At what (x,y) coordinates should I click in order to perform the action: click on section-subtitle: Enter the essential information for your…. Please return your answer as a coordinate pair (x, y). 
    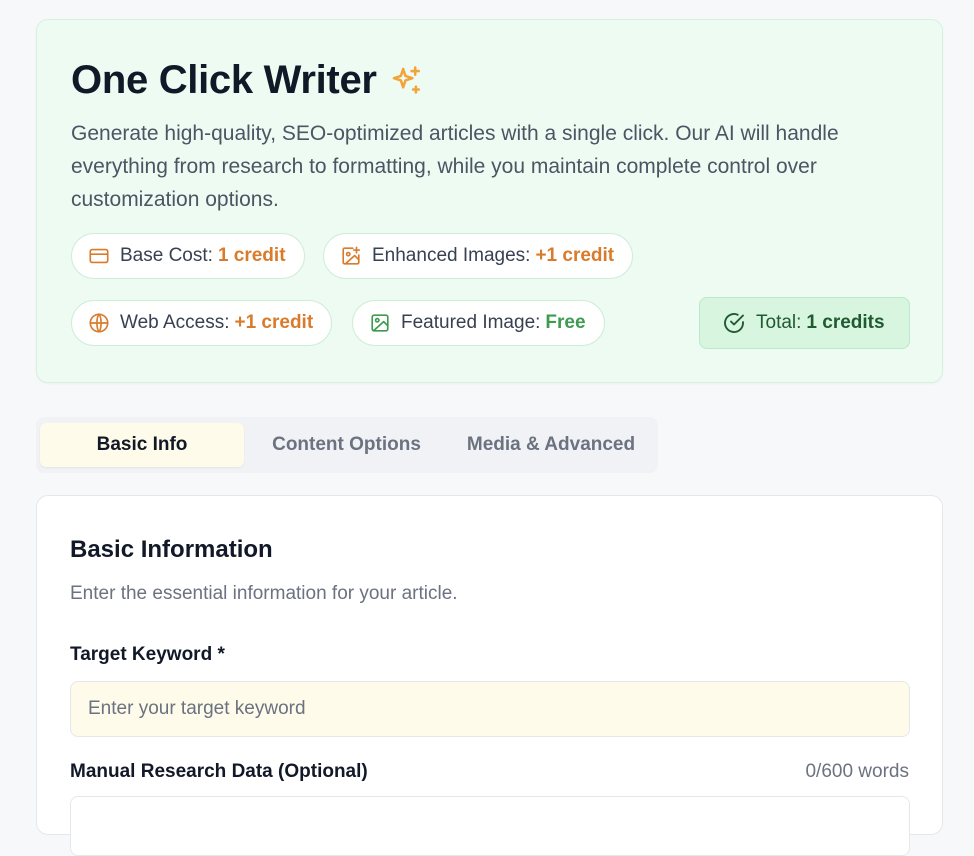
    Looking at the image, I should click on (264, 593).